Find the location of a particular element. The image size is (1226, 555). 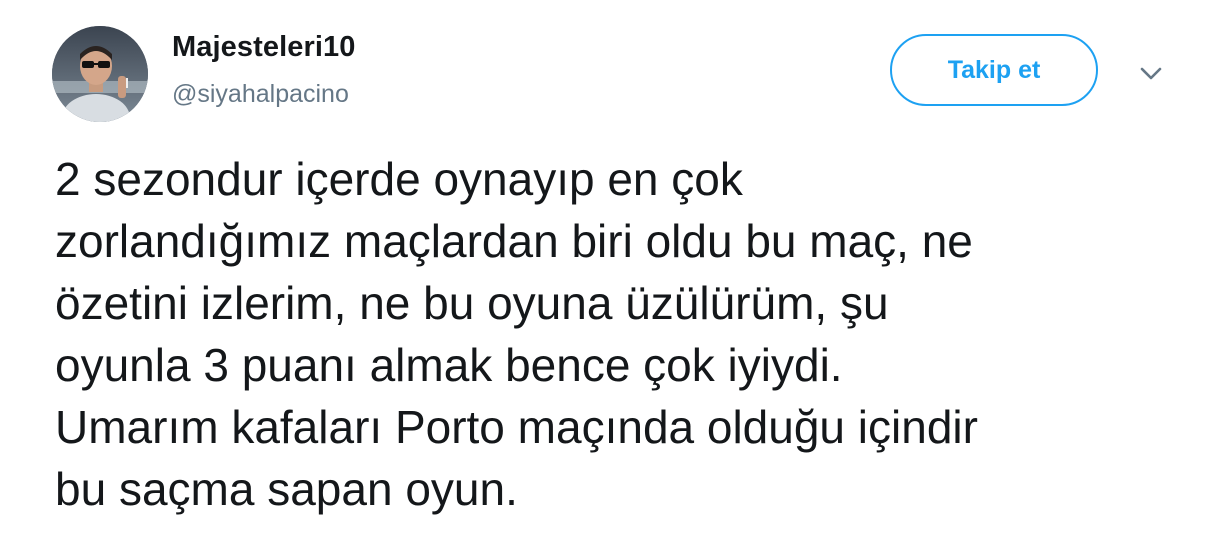

avatar-photo is located at coordinates (100, 74).